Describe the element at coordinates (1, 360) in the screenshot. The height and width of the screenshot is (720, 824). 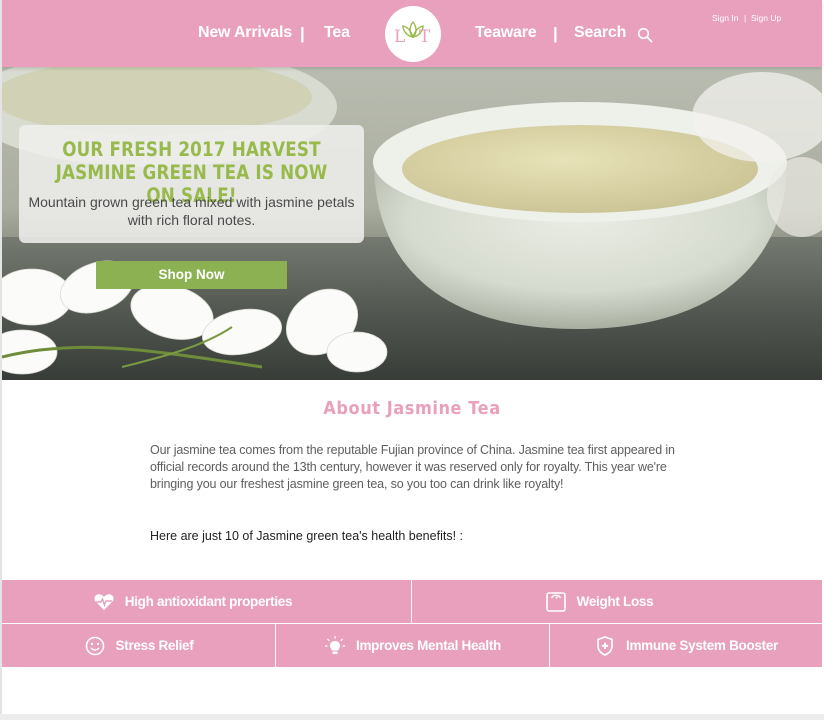
I see `window-frame-left` at that location.